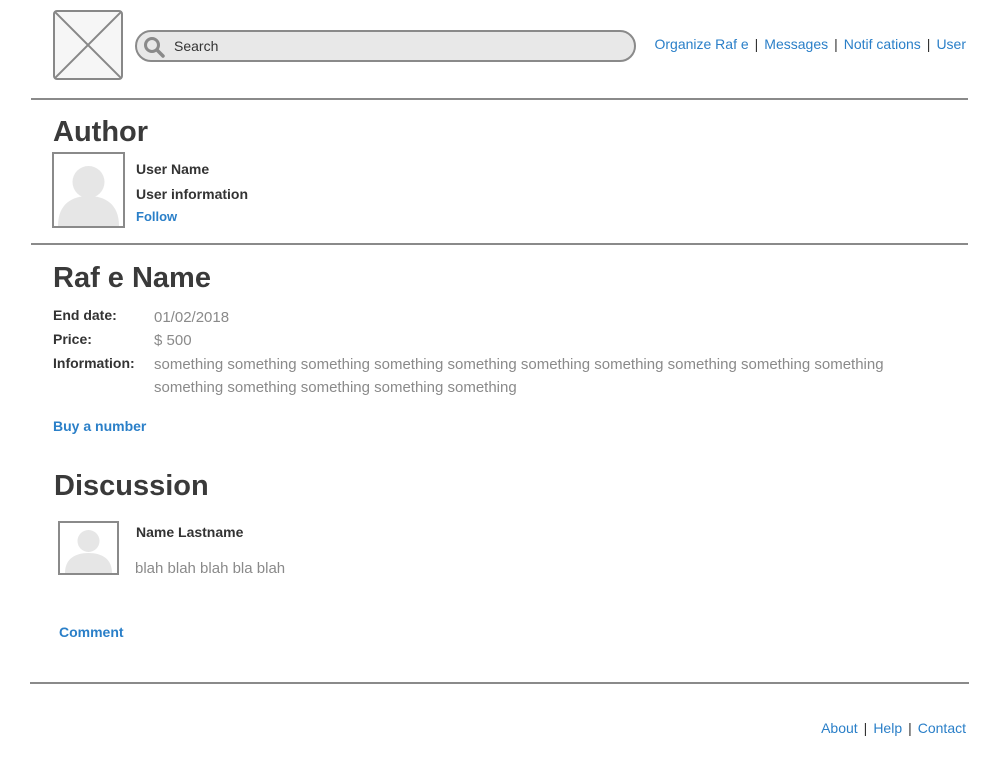  Describe the element at coordinates (156, 216) in the screenshot. I see `follow-link: Follow` at that location.